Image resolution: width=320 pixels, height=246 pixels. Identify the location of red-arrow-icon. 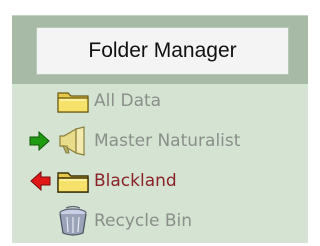
(32, 181).